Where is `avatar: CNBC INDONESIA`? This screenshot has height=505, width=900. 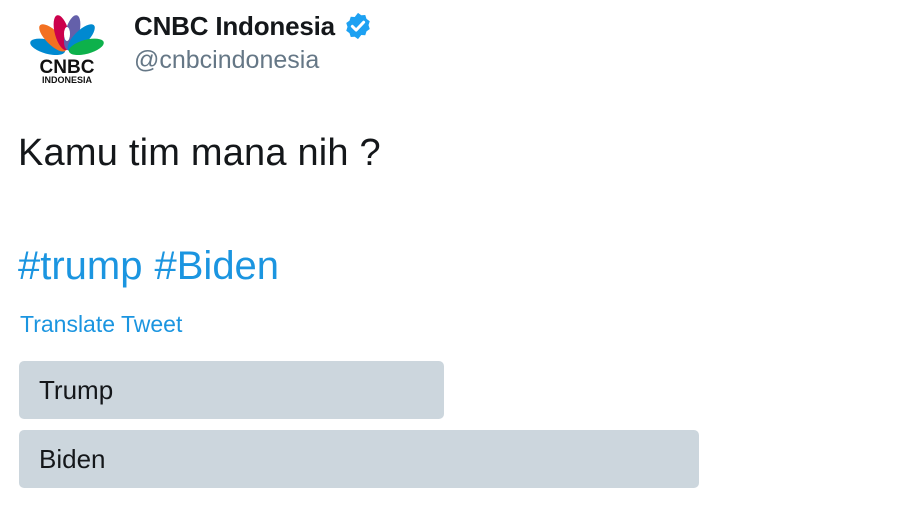 avatar: CNBC INDONESIA is located at coordinates (67, 47).